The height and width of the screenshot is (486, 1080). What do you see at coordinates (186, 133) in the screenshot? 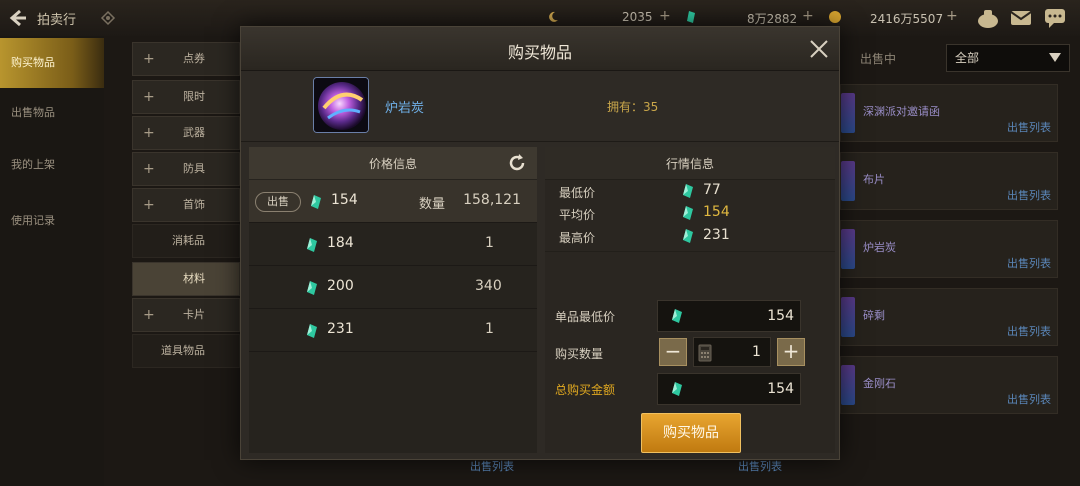
I see `category-item: + 武器` at bounding box center [186, 133].